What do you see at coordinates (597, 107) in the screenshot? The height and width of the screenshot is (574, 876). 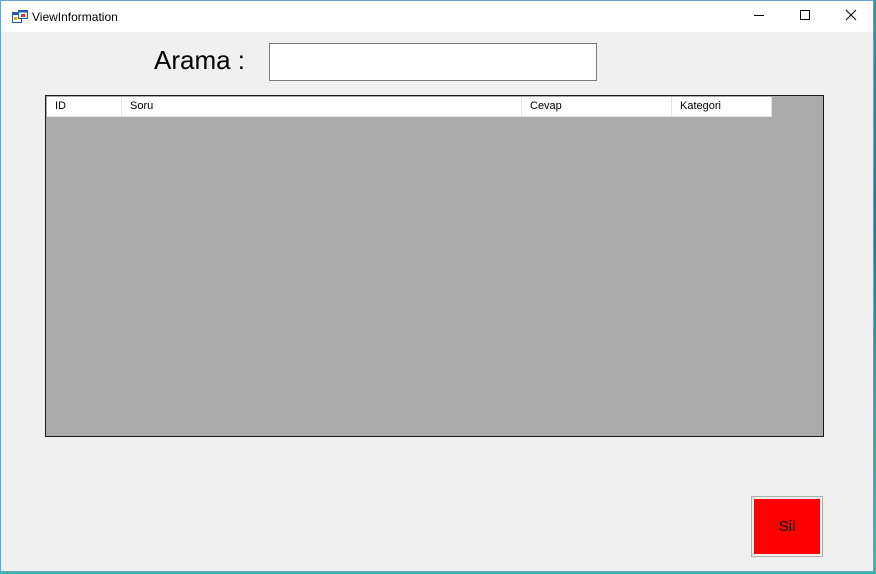 I see `column-header-cevap: Cevap` at bounding box center [597, 107].